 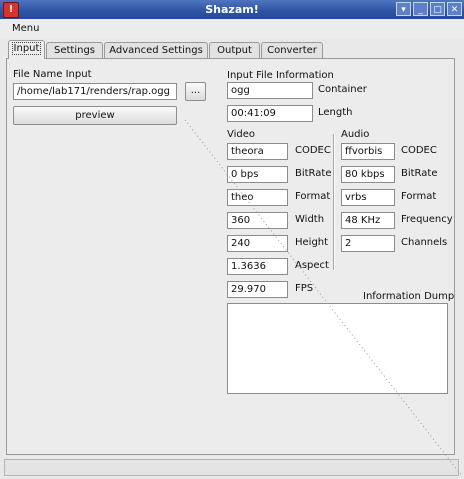 I want to click on tab-input: Input, so click(x=26, y=49).